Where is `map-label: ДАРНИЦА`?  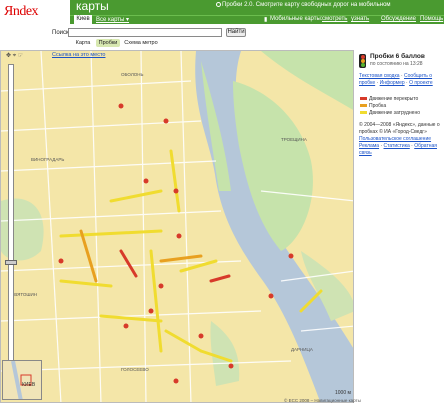 map-label: ДАРНИЦА is located at coordinates (302, 349).